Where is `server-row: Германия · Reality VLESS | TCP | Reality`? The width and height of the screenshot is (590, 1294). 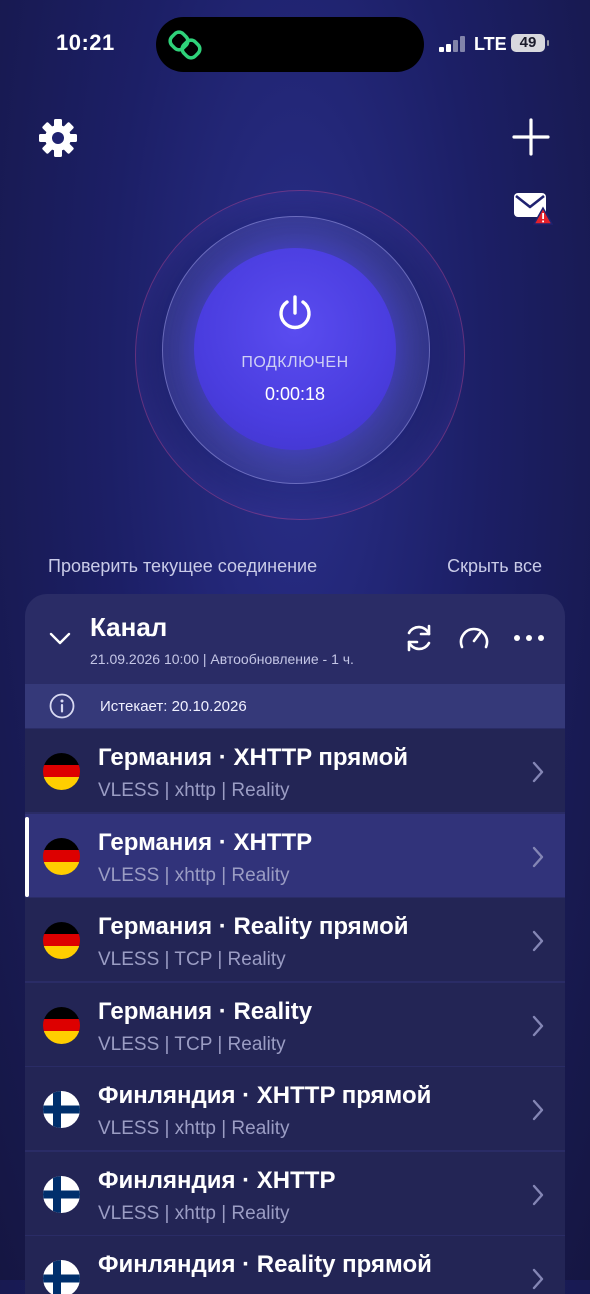
server-row: Германия · Reality VLESS | TCP | Reality is located at coordinates (295, 1024).